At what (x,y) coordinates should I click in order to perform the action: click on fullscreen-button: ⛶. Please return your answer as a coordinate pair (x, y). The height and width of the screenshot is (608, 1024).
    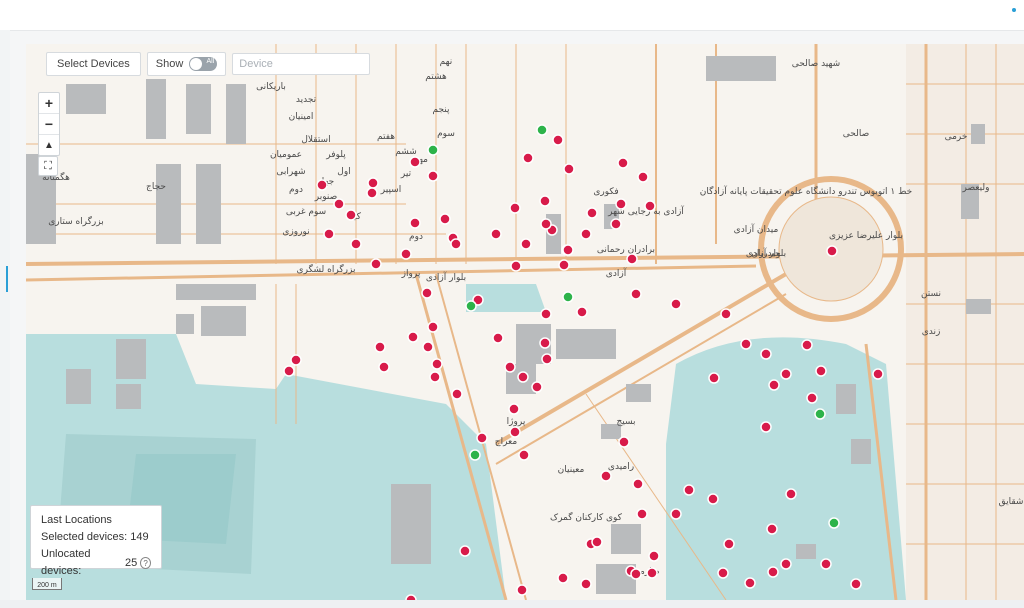
    Looking at the image, I should click on (48, 166).